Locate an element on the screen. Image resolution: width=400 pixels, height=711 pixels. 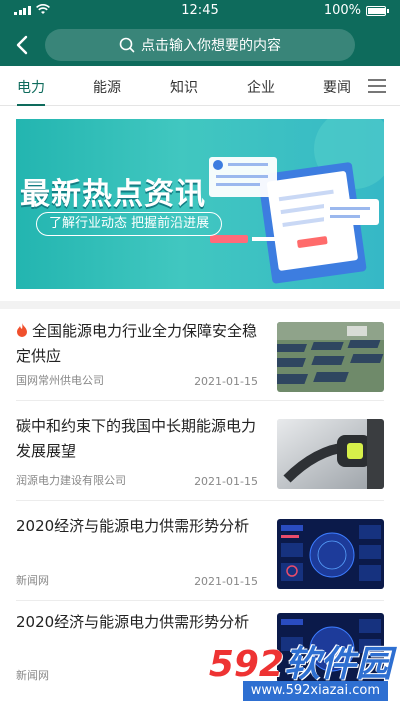
status-bar: 12:45 100% is located at coordinates (200, 11).